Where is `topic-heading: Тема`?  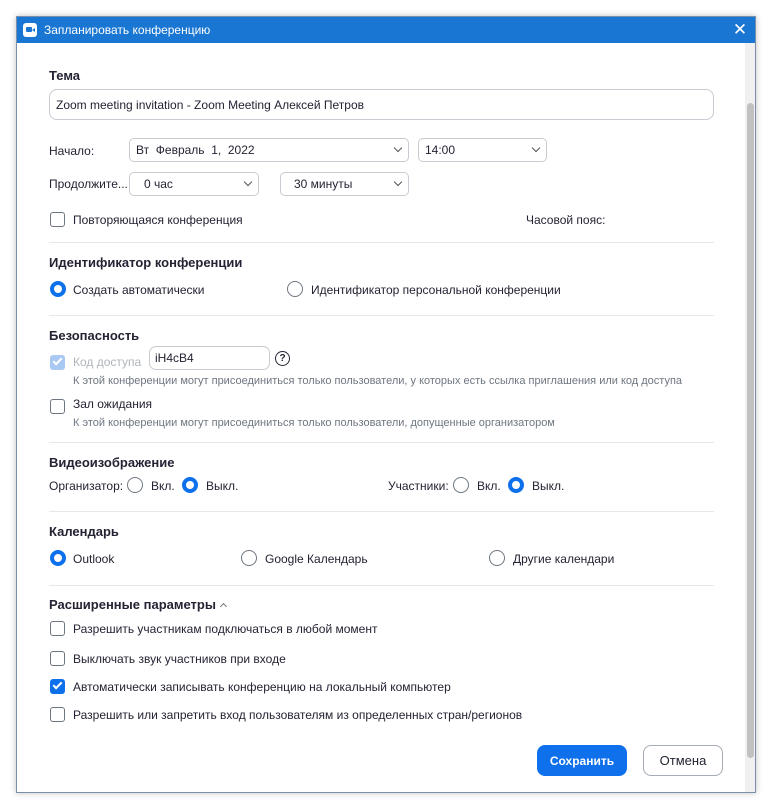 topic-heading: Тема is located at coordinates (65, 75).